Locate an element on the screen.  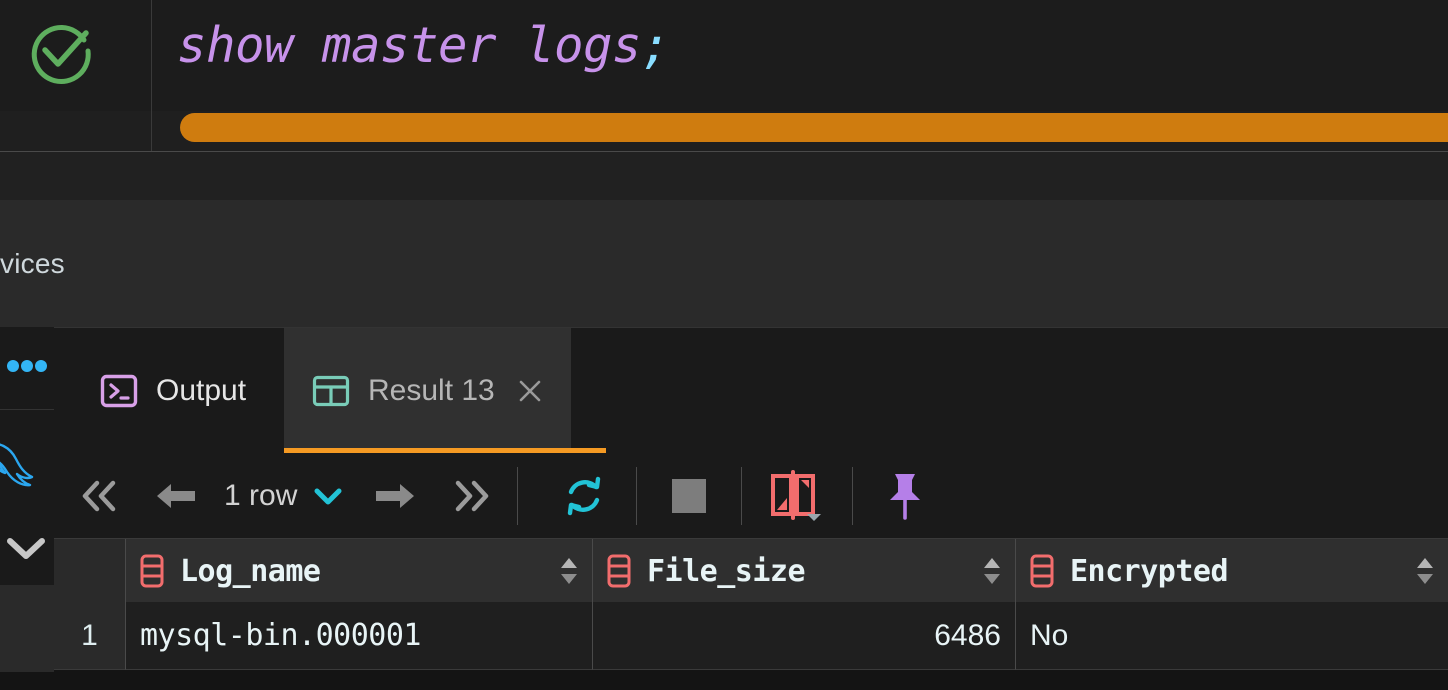
cell-file-size: 6486 is located at coordinates (804, 636).